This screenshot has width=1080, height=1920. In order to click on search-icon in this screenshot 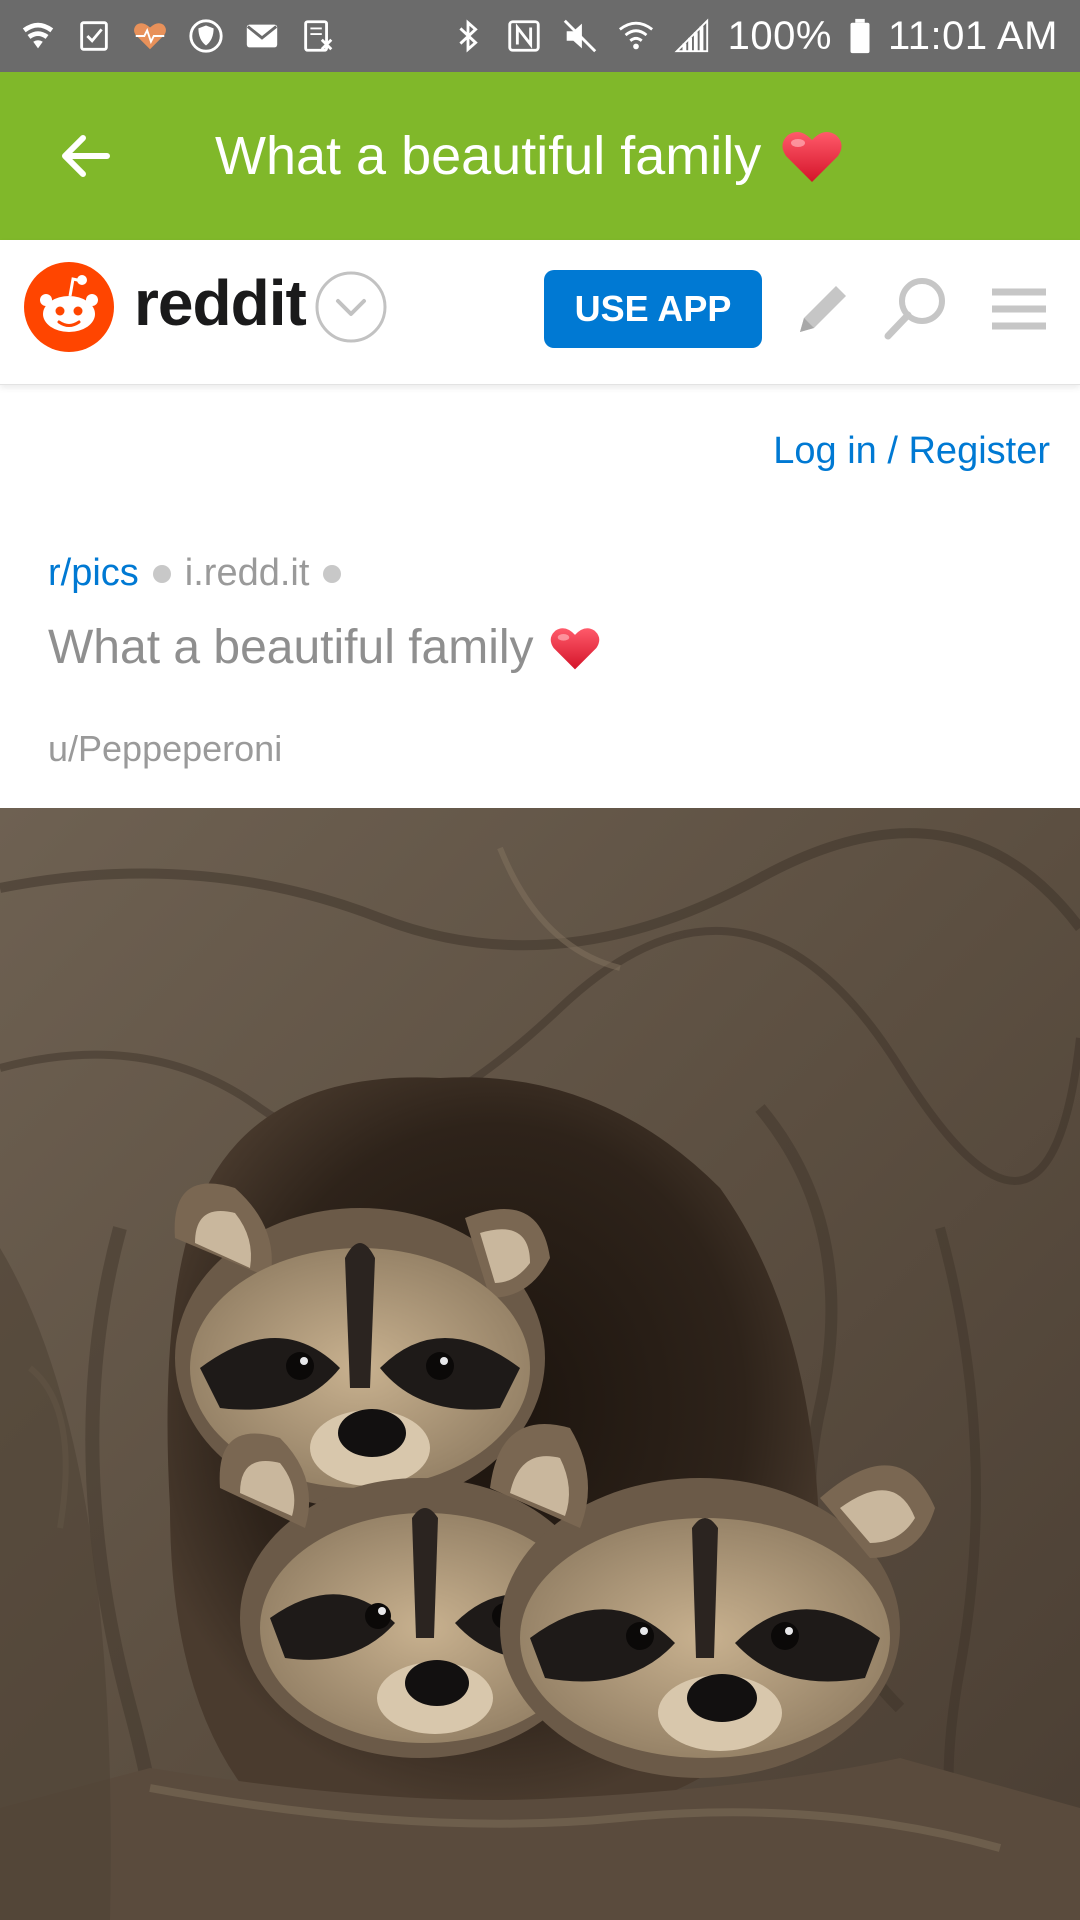, I will do `click(915, 309)`.